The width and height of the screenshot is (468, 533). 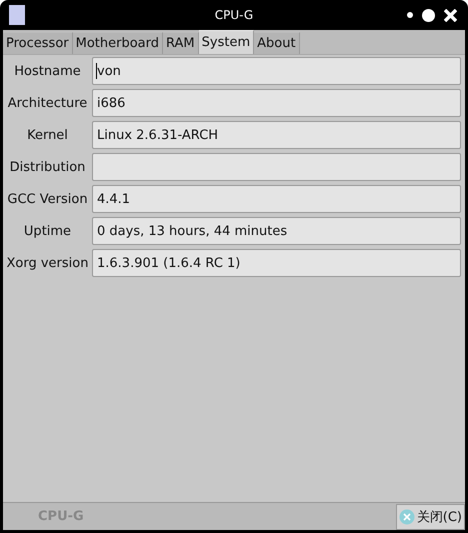 I want to click on window-title: CPU-G, so click(x=234, y=15).